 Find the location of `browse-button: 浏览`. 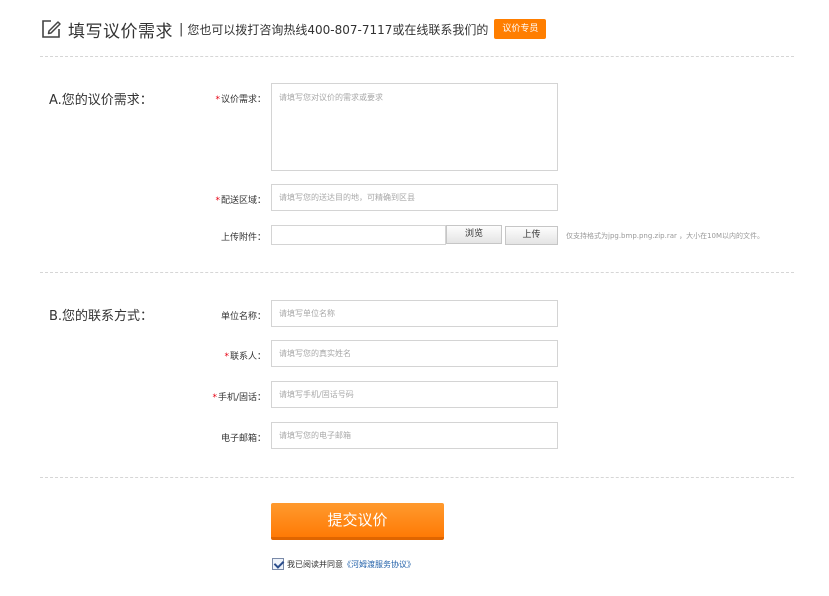

browse-button: 浏览 is located at coordinates (474, 234).